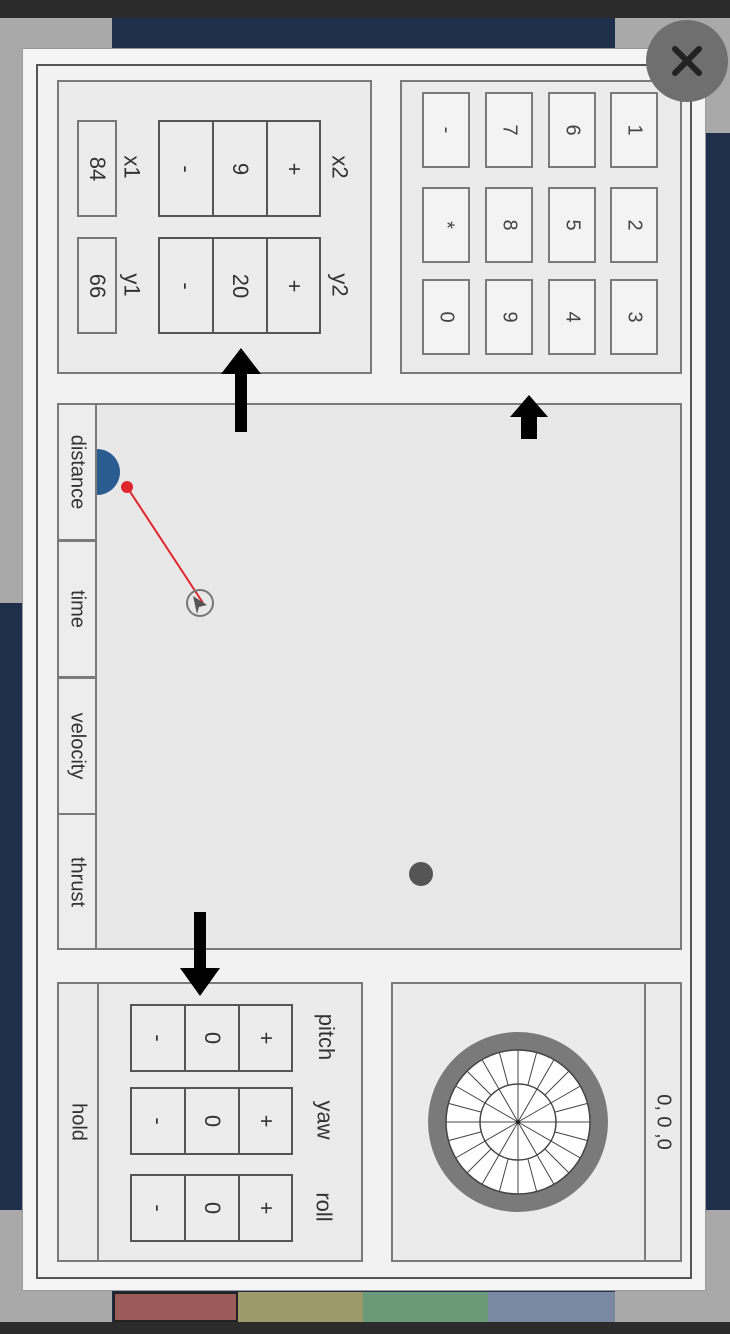 This screenshot has height=1334, width=730. What do you see at coordinates (509, 130) in the screenshot?
I see `numpad-key: 7` at bounding box center [509, 130].